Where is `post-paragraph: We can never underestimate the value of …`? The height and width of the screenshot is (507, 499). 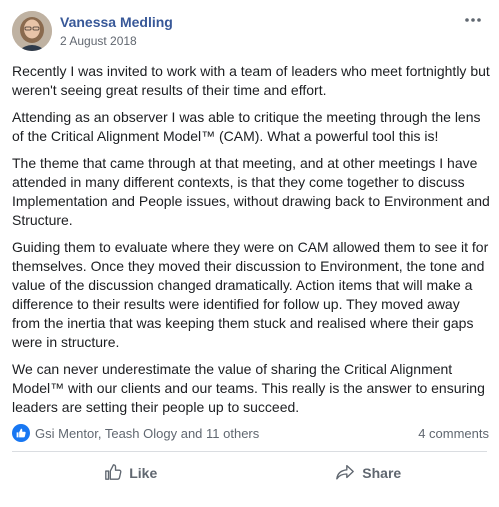 post-paragraph: We can never underestimate the value of … is located at coordinates (248, 388).